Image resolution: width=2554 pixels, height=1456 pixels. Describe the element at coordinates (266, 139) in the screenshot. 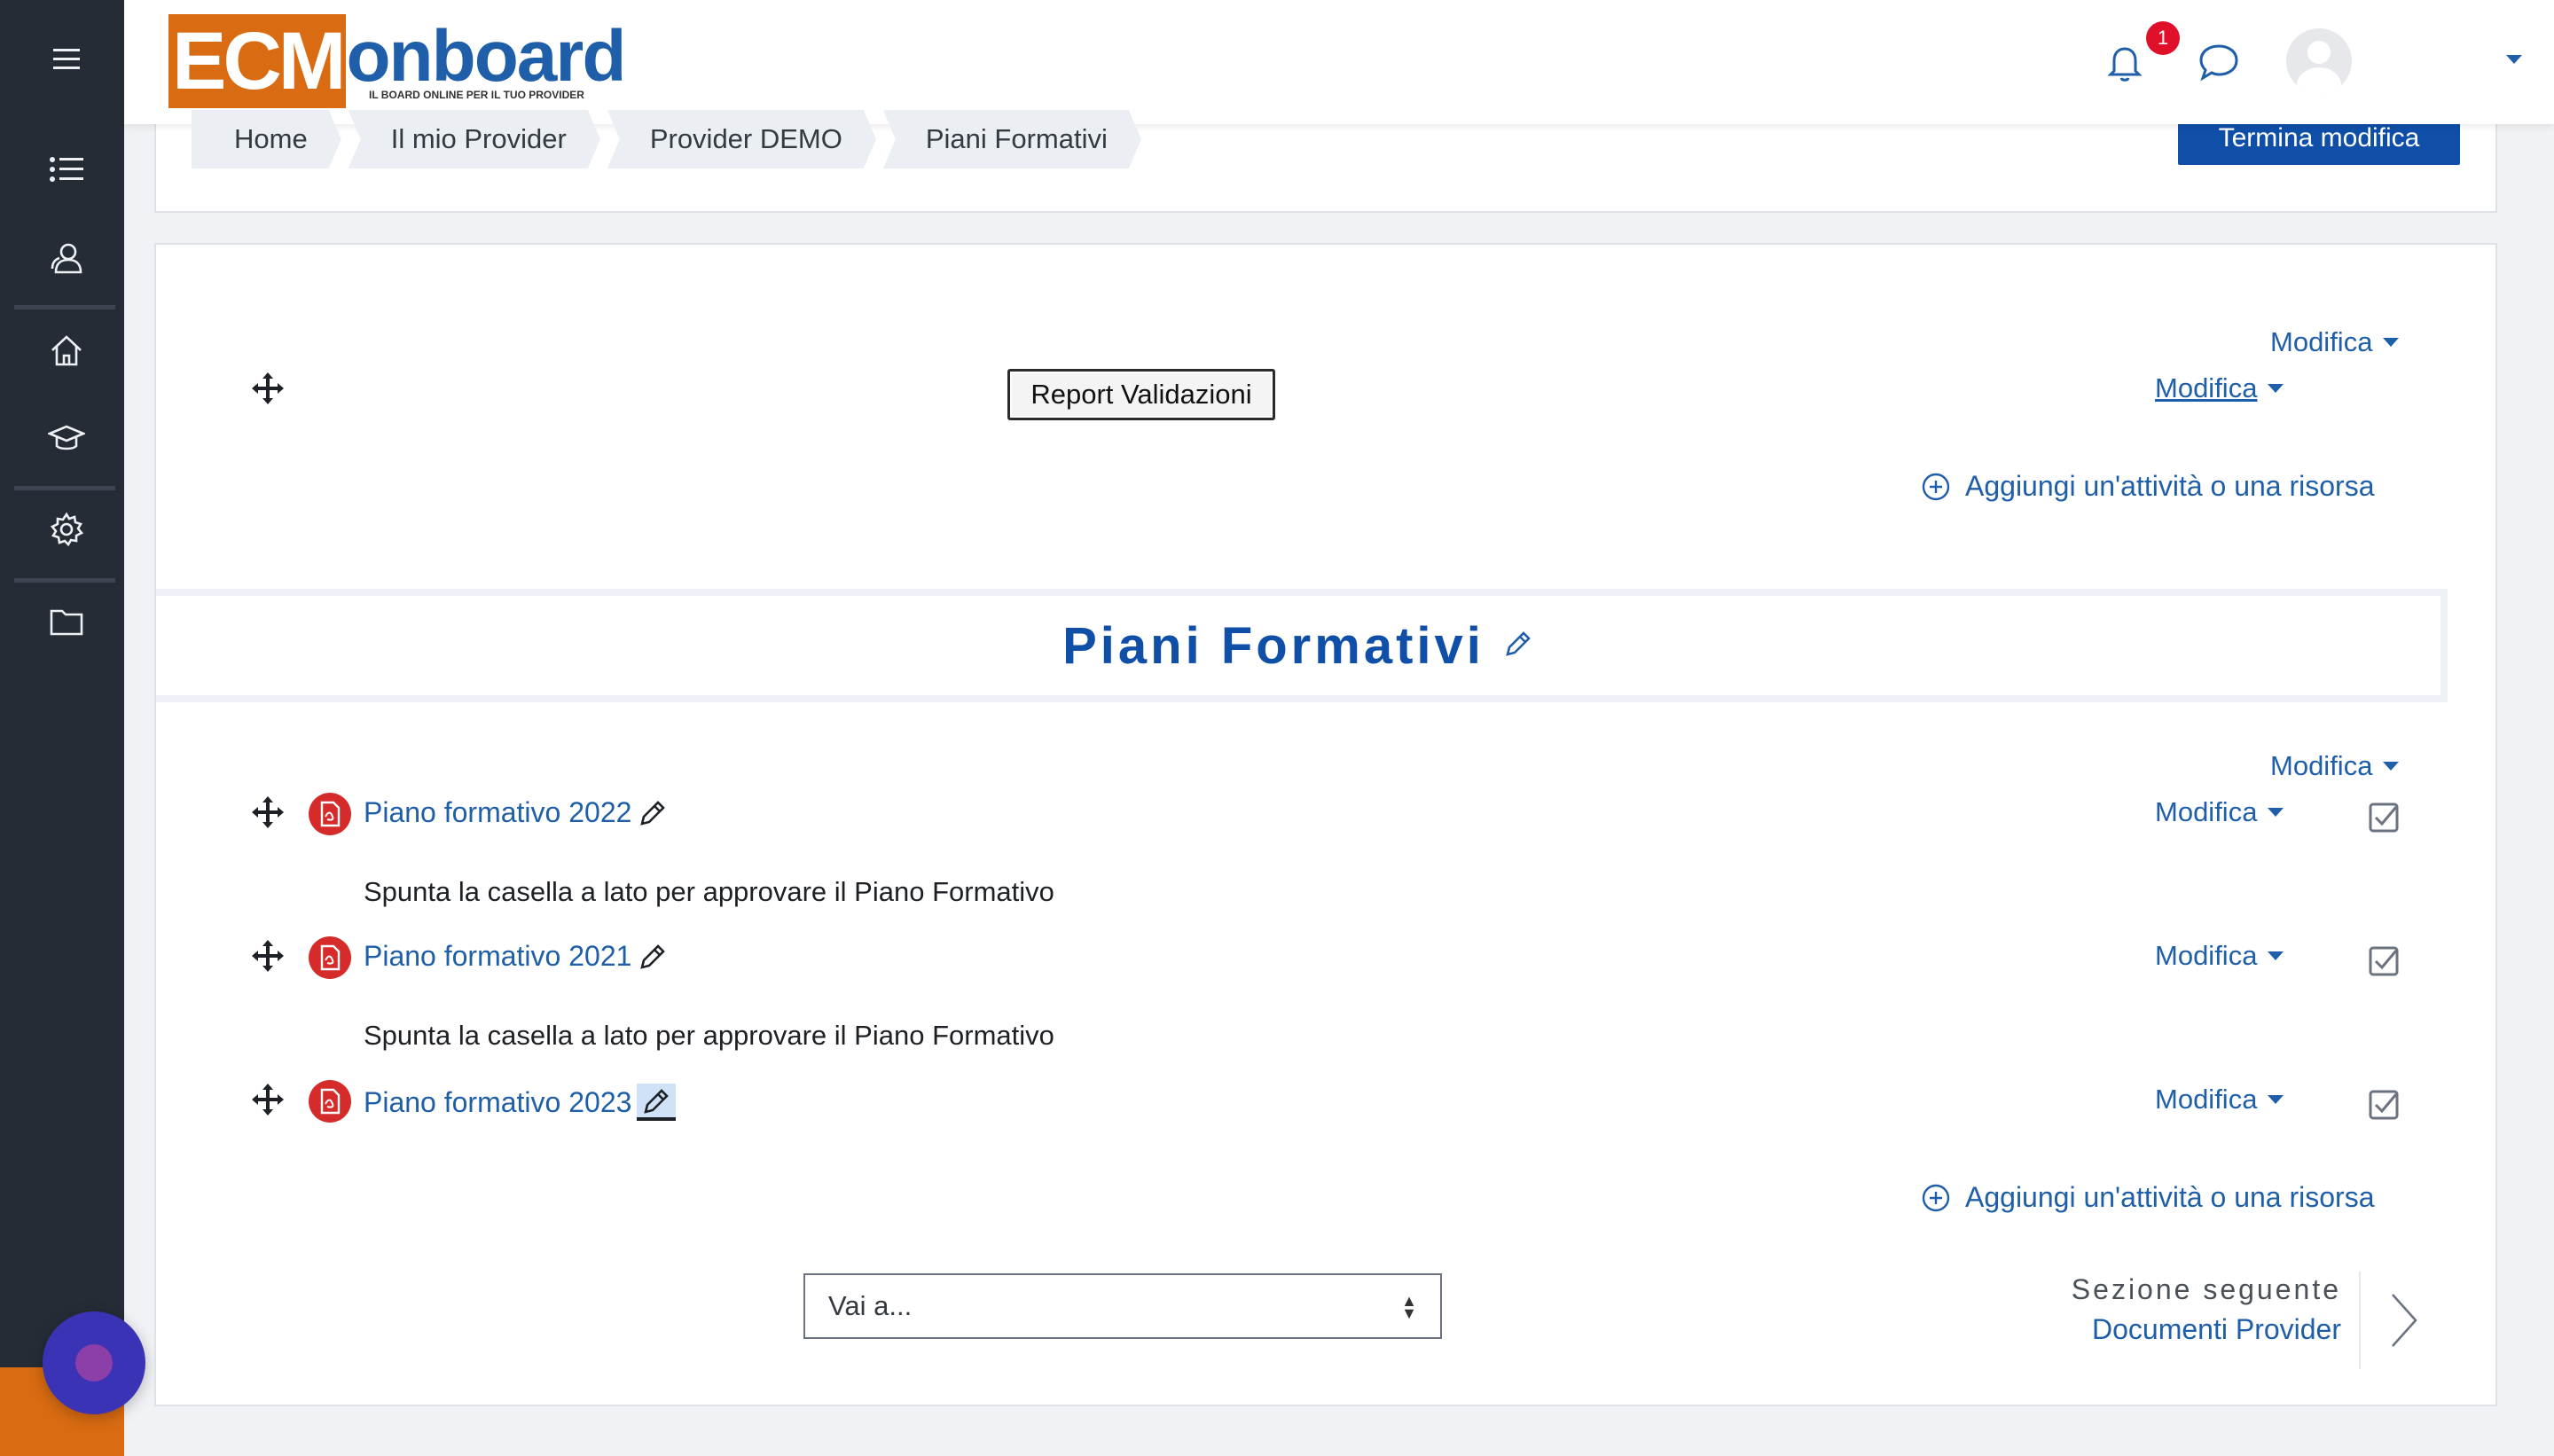

I see `breadcrumb-item: Home` at that location.